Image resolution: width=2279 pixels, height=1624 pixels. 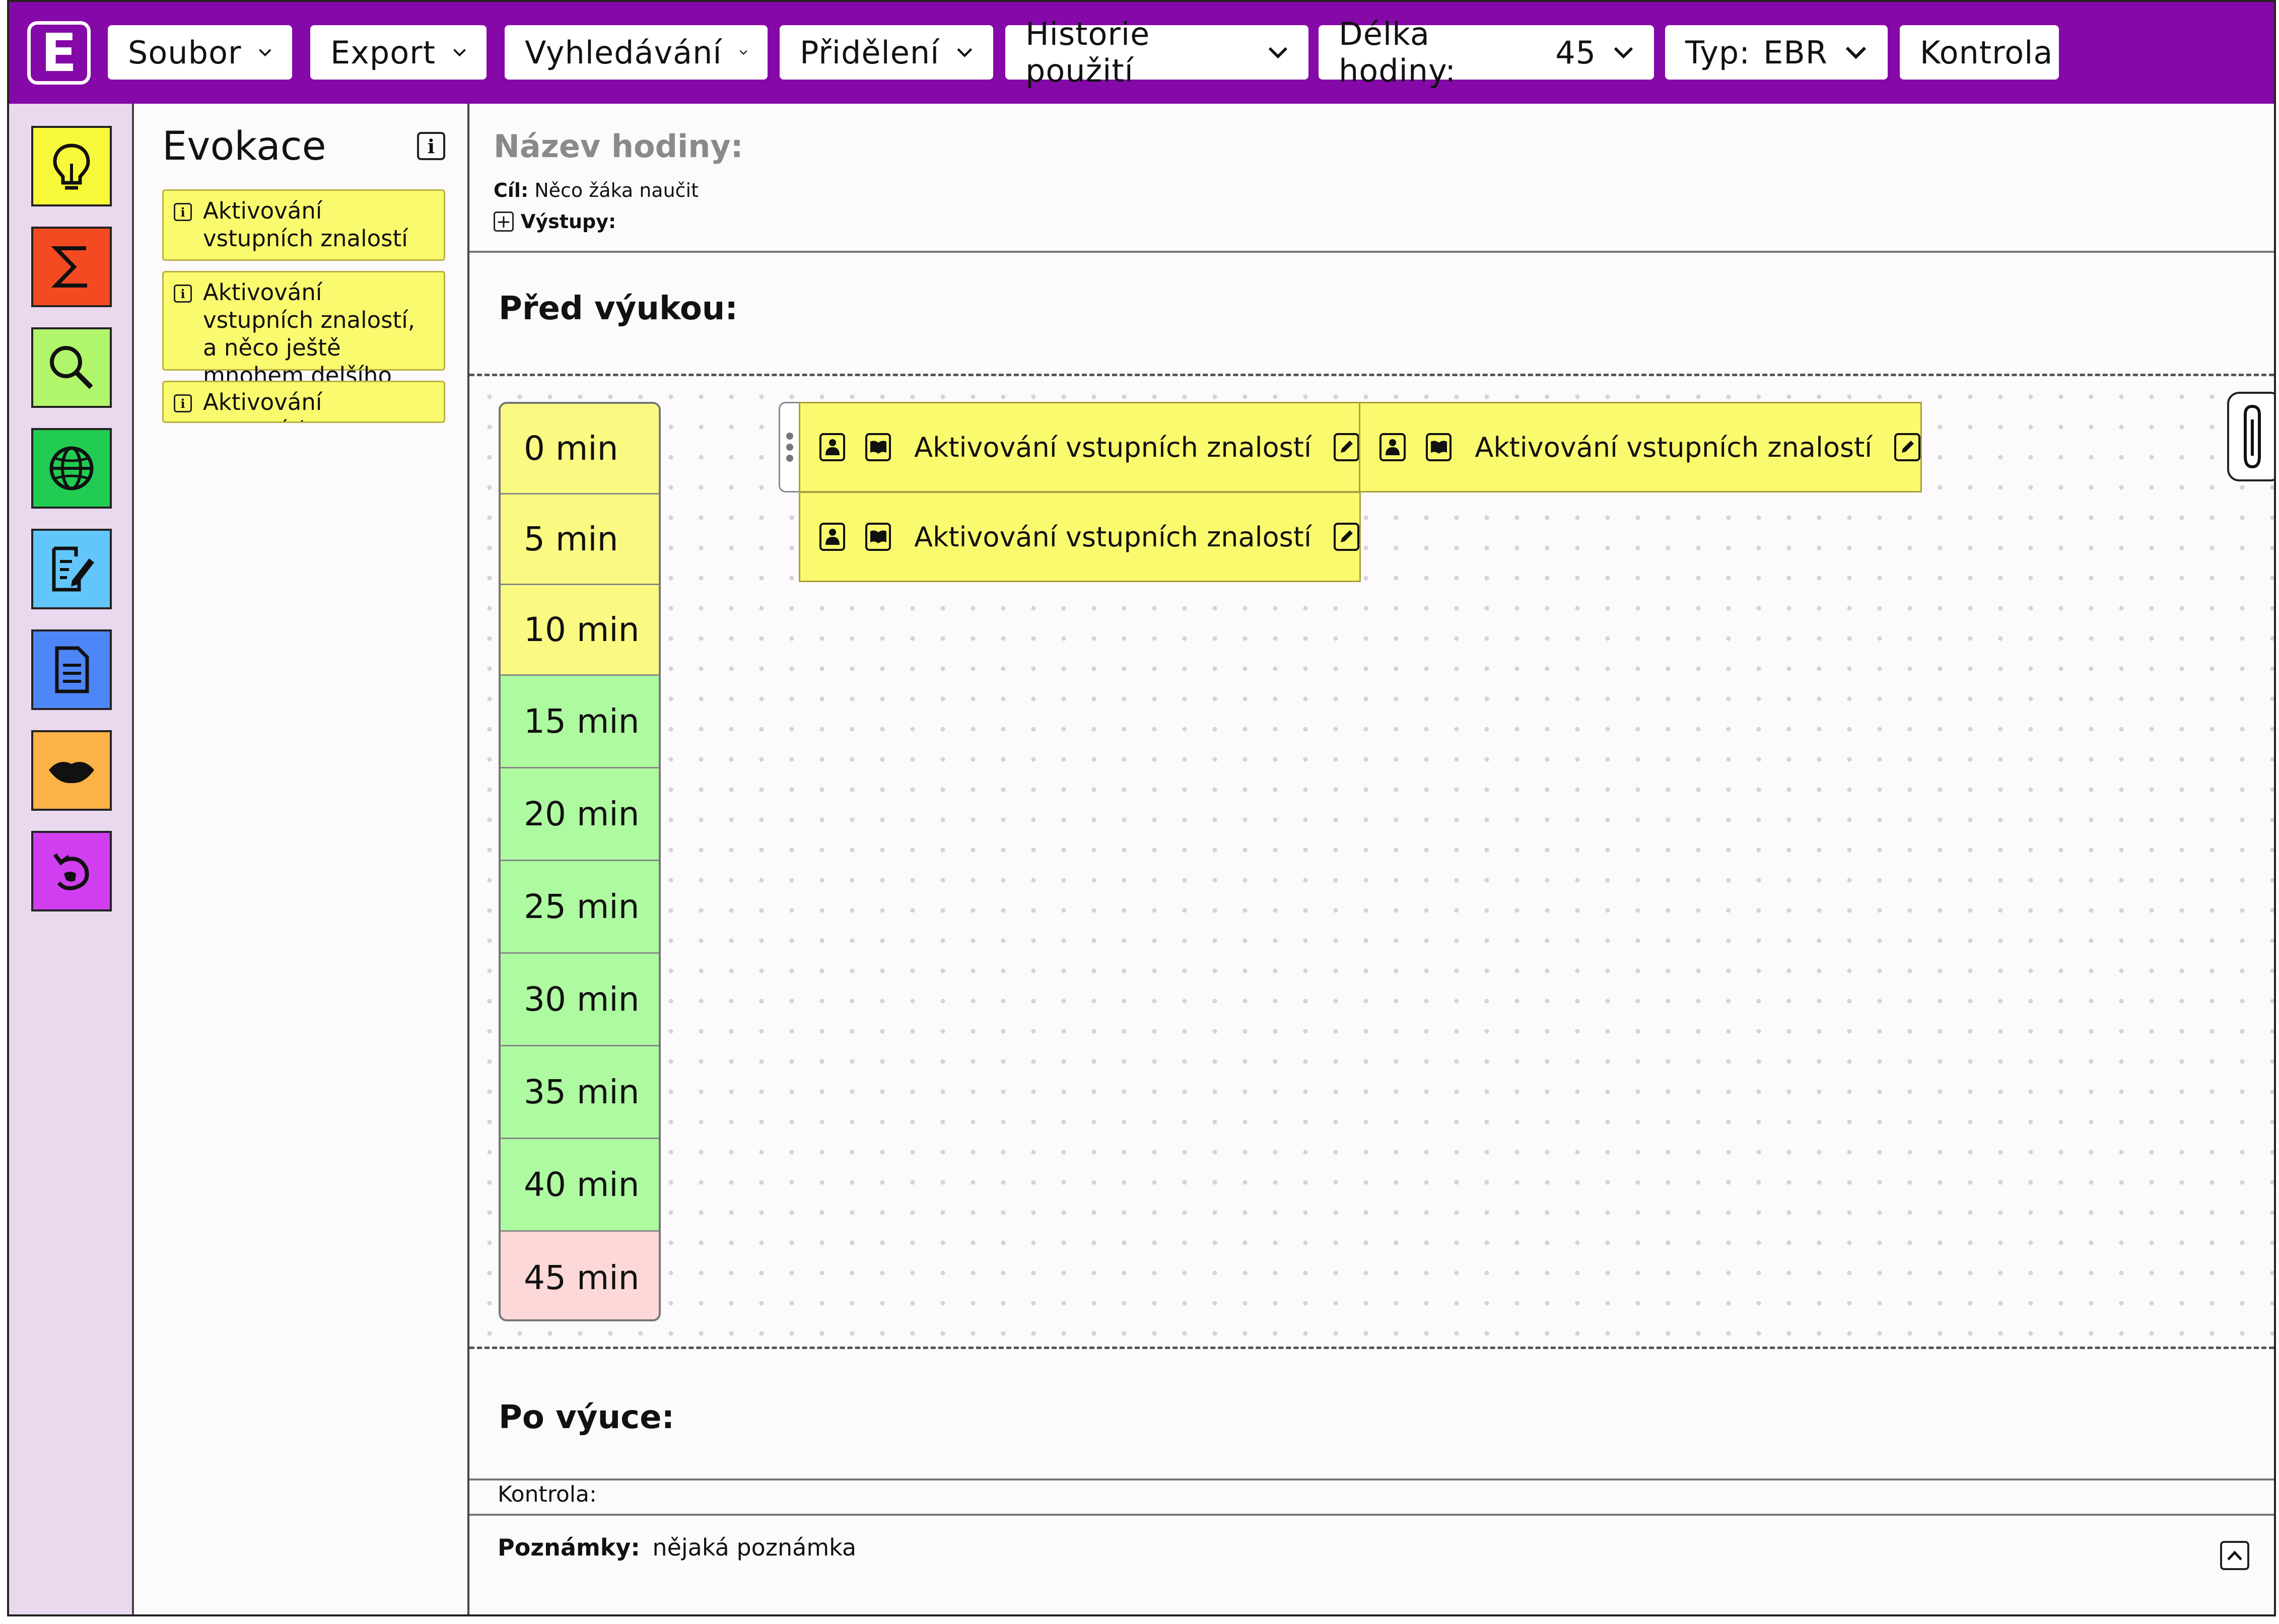 I want to click on timeline-slot: 25 min, so click(x=580, y=907).